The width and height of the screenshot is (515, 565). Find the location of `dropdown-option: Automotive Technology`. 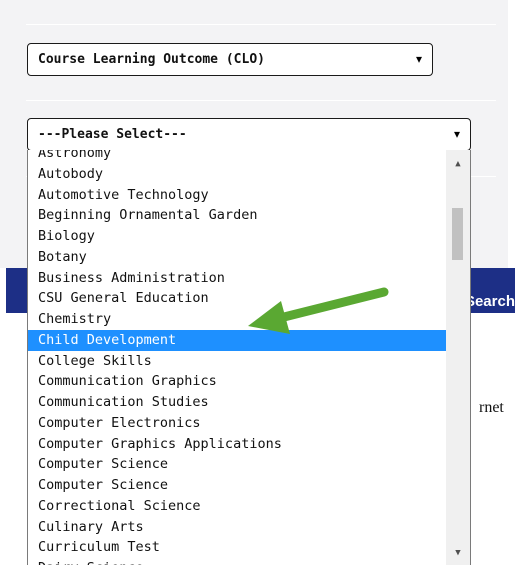

dropdown-option: Automotive Technology is located at coordinates (237, 195).